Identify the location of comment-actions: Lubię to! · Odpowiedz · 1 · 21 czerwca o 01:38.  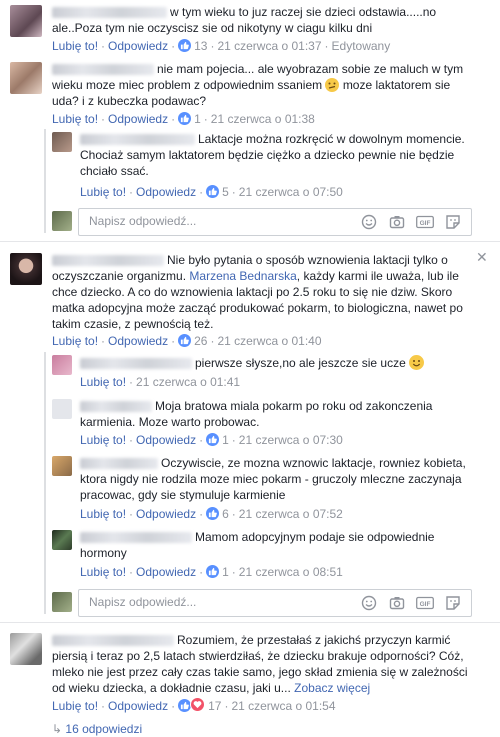
(183, 119).